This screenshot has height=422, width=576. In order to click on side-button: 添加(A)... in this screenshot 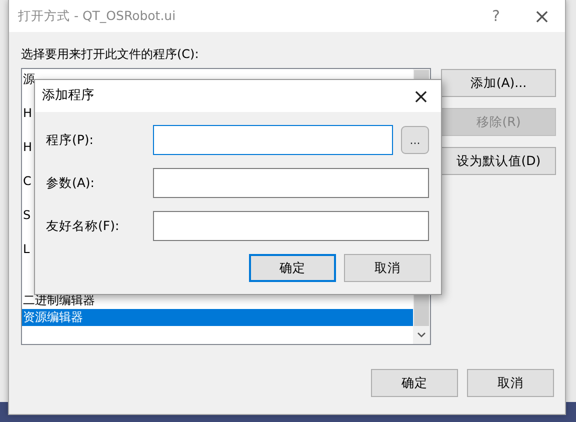, I will do `click(498, 83)`.